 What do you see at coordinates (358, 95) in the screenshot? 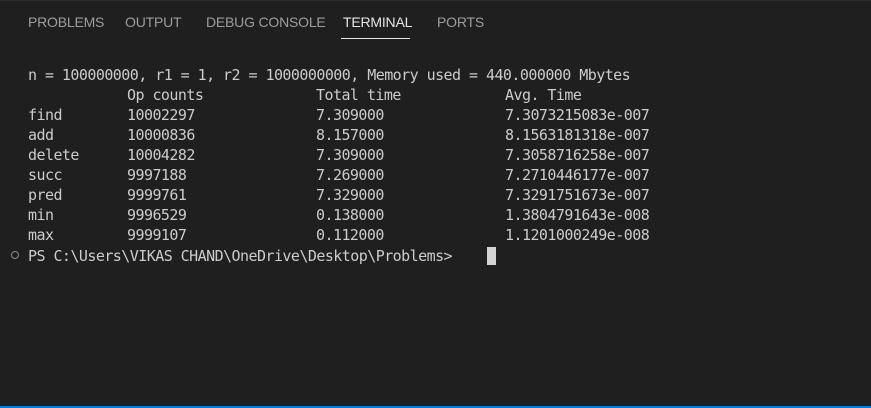
I see `header-total-time: Total time` at bounding box center [358, 95].